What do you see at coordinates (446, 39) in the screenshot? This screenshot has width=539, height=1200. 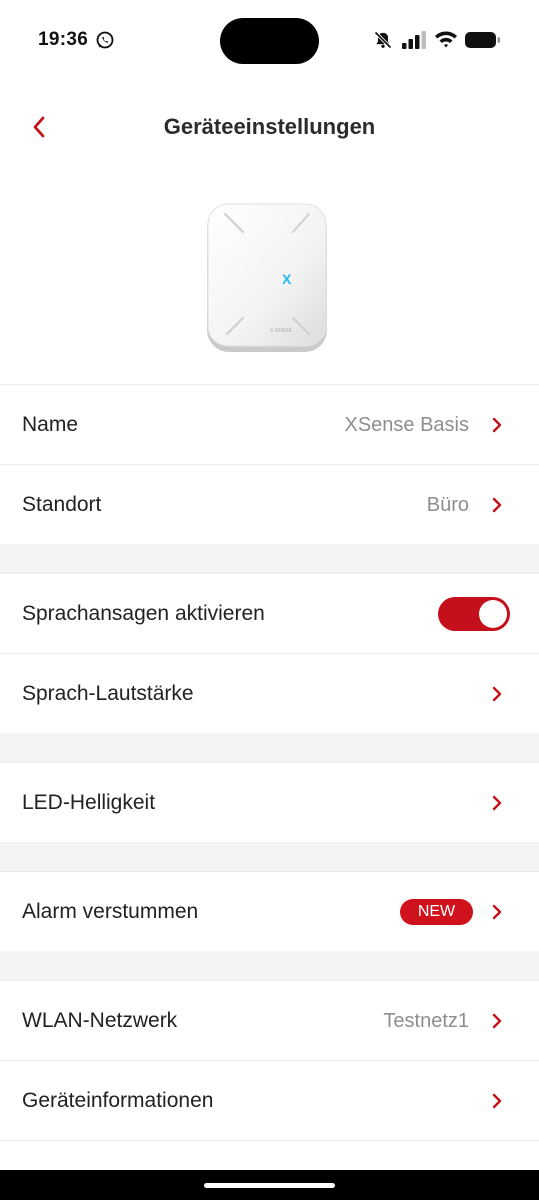 I see `wifi-icon` at bounding box center [446, 39].